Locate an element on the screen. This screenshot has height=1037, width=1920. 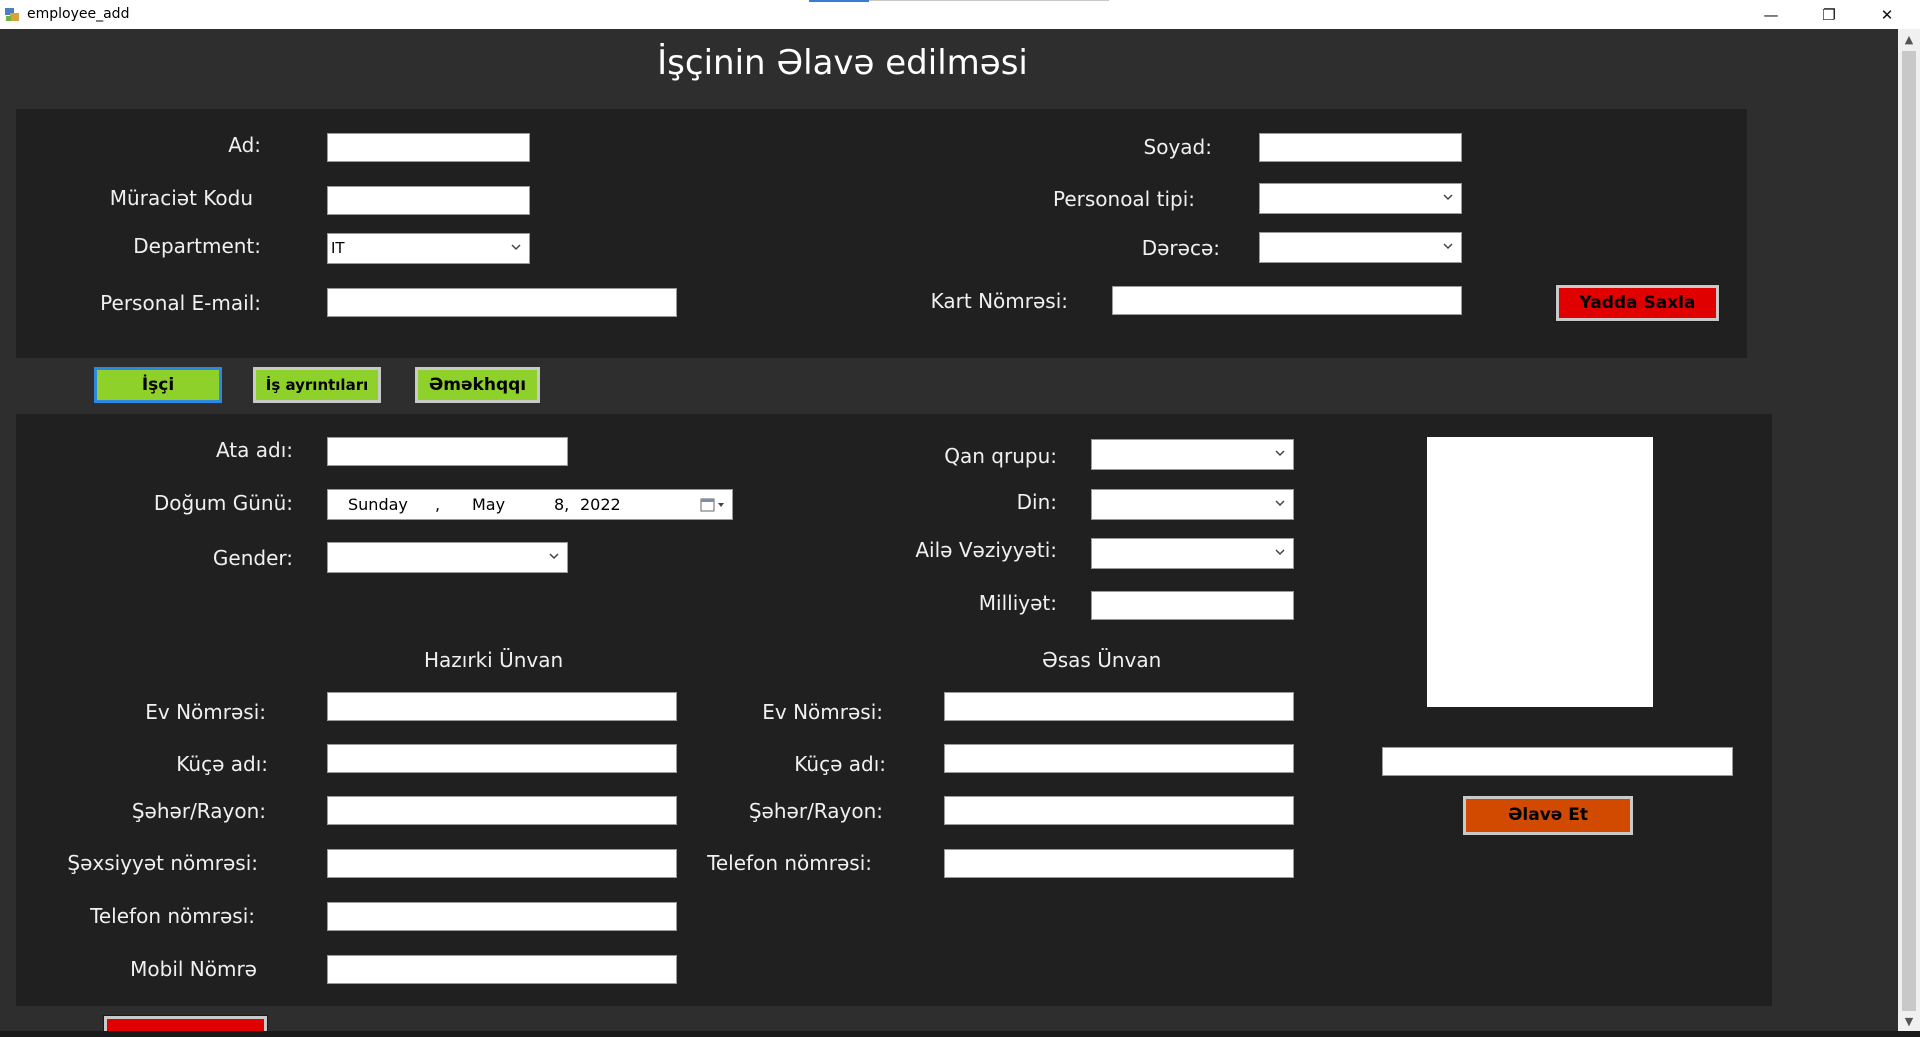
sexsiyyet-nomresi-label: Şəxsiyyət nömrəsi: is located at coordinates (162, 863).